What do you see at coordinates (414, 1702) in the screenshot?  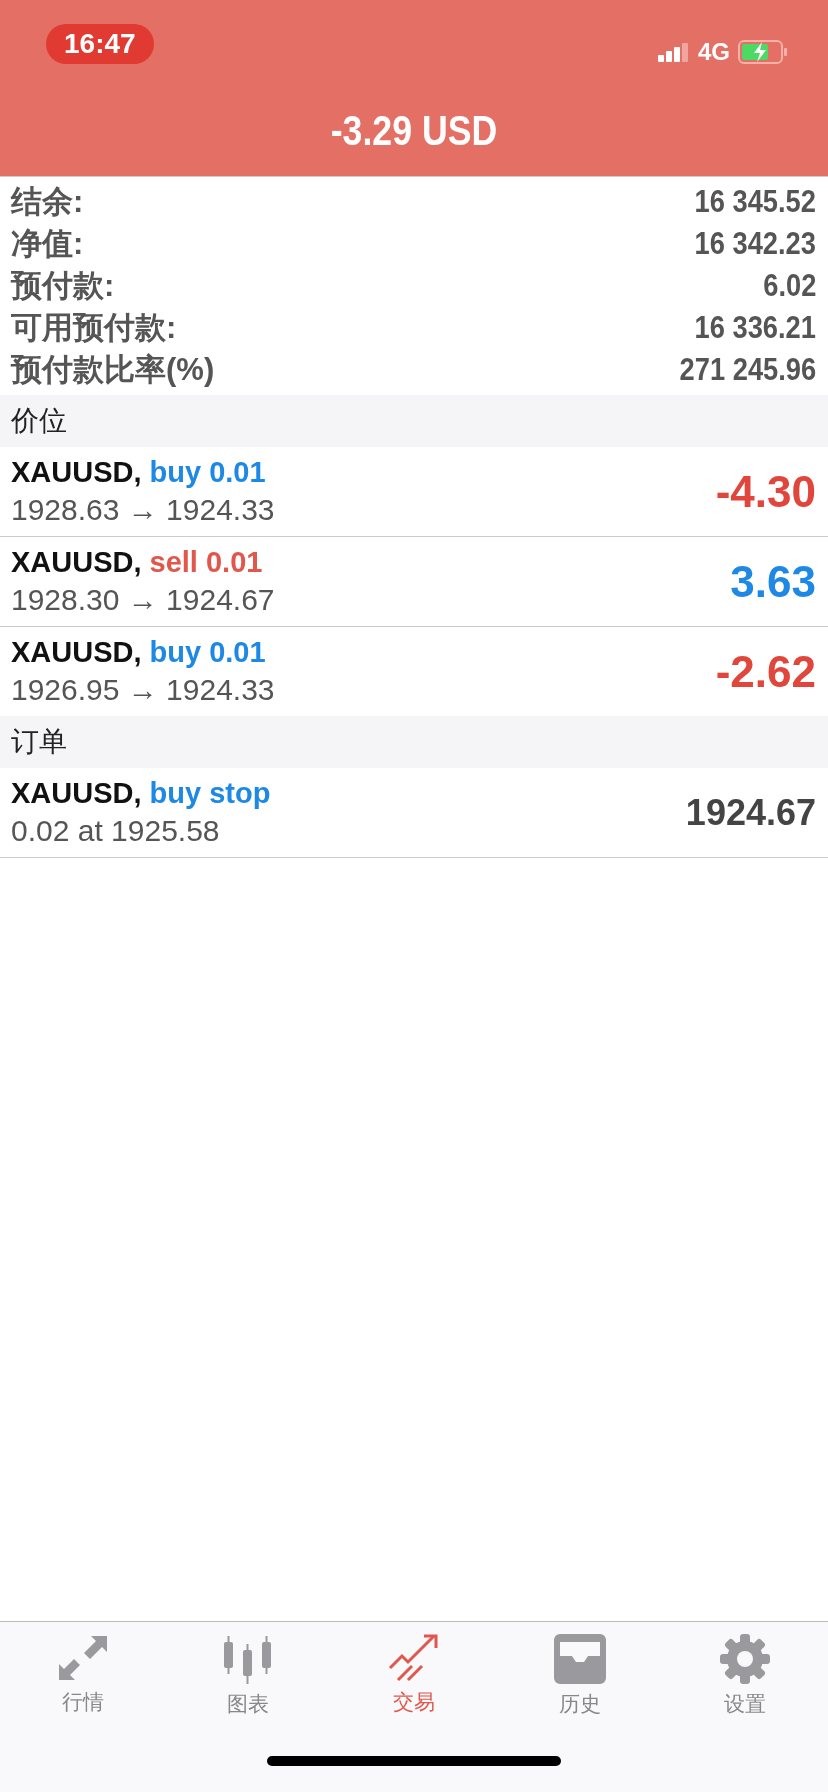 I see `tab-label: 交易` at bounding box center [414, 1702].